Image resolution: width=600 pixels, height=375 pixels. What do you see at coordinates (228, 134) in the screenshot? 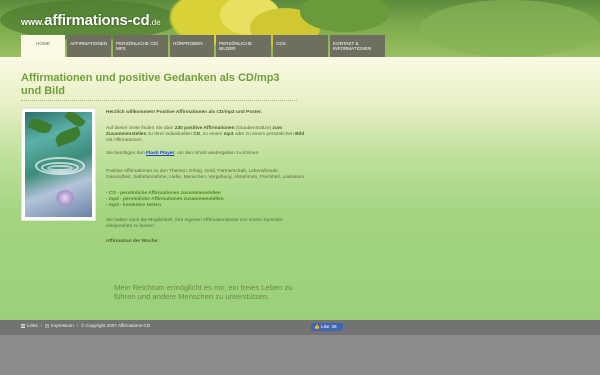
I see `intro-mp3: mp3` at bounding box center [228, 134].